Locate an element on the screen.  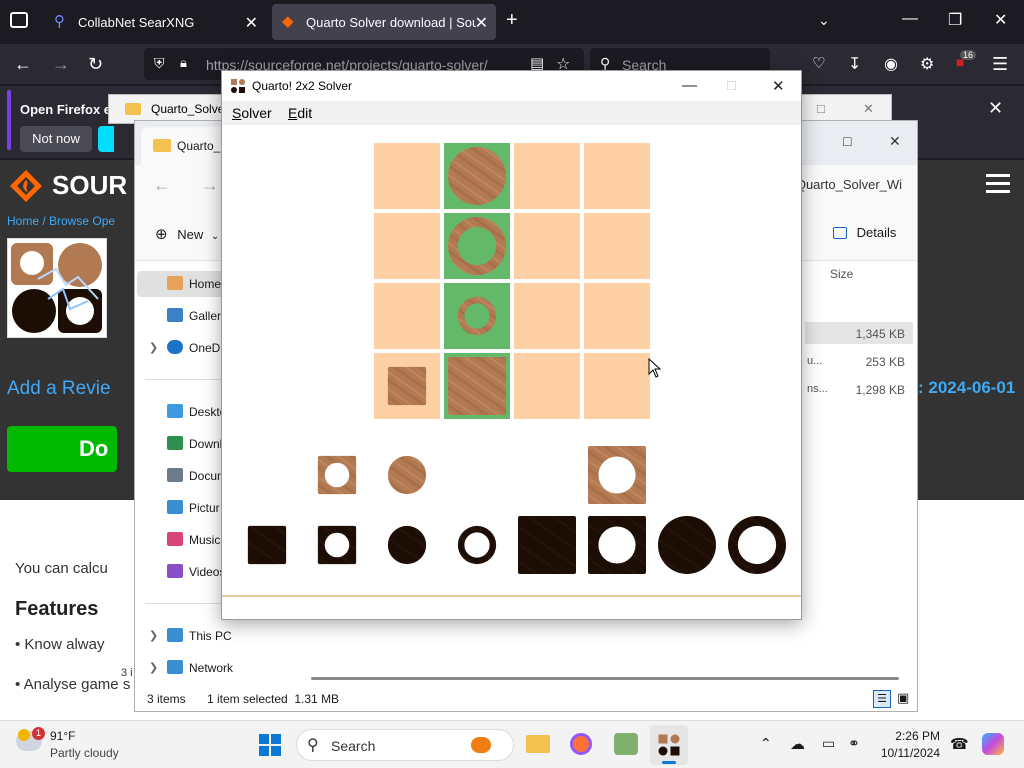
pocket-icon: ♡ is located at coordinates (818, 63).